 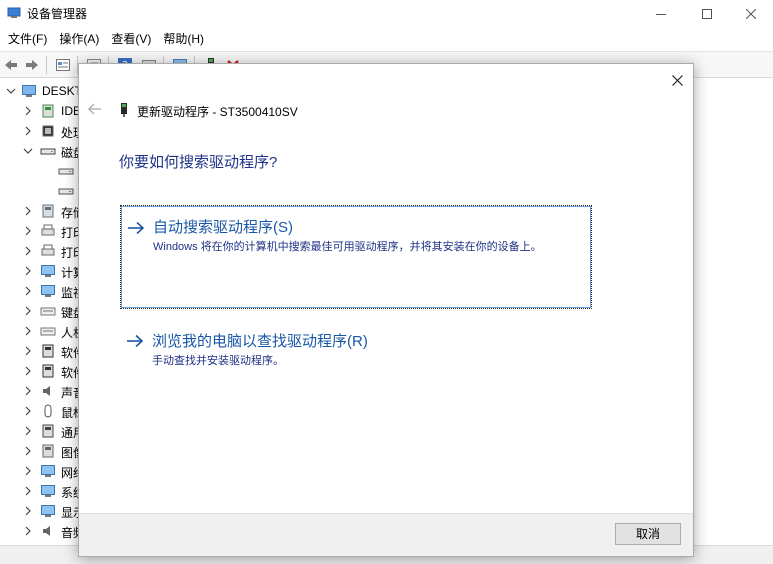 I want to click on sound-icon, so click(x=46, y=391).